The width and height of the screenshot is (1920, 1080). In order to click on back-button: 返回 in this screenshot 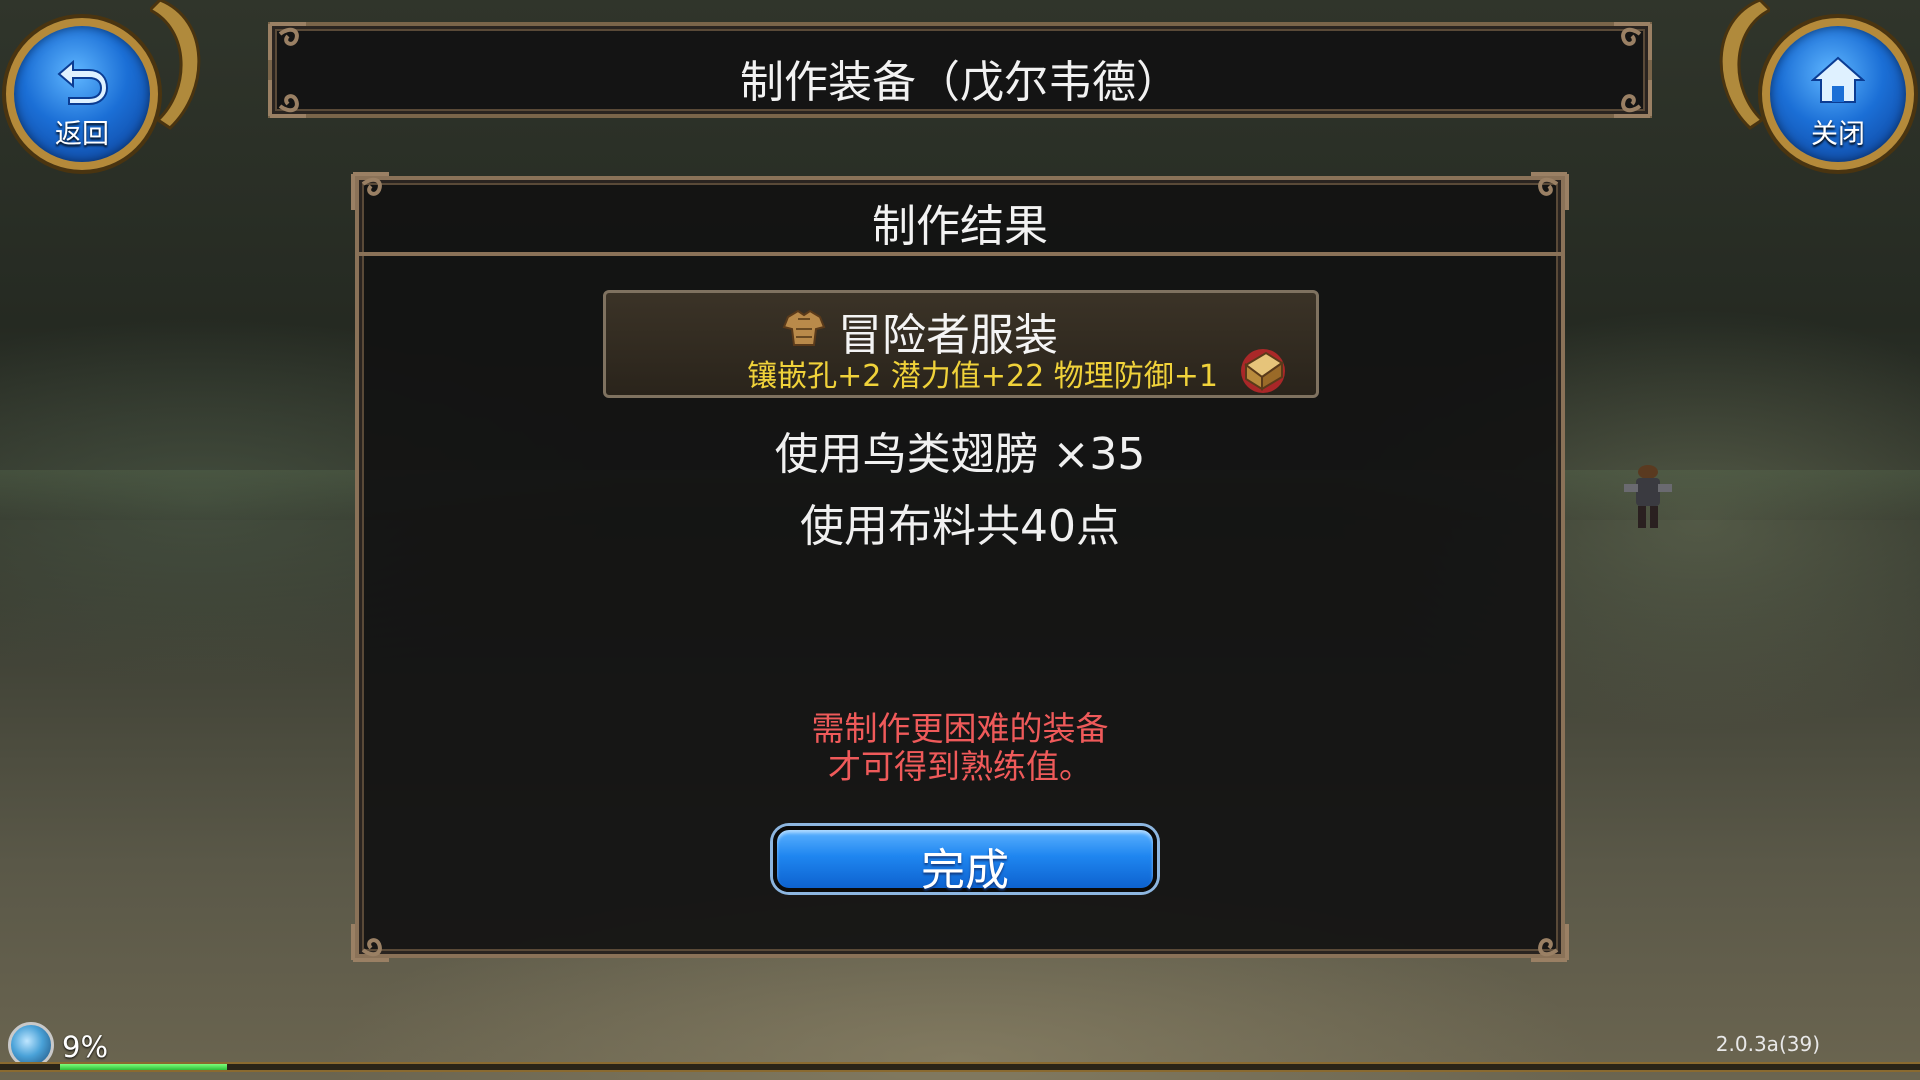, I will do `click(100, 90)`.